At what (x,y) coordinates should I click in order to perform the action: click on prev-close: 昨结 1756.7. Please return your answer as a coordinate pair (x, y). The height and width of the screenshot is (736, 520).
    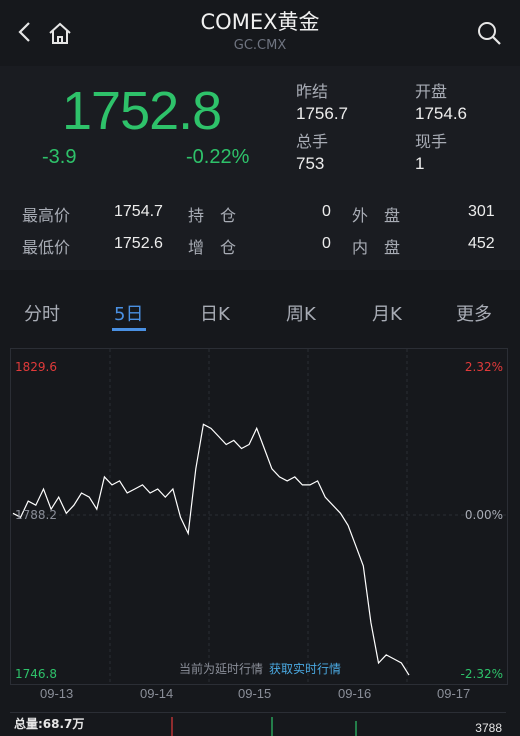
    Looking at the image, I should click on (322, 101).